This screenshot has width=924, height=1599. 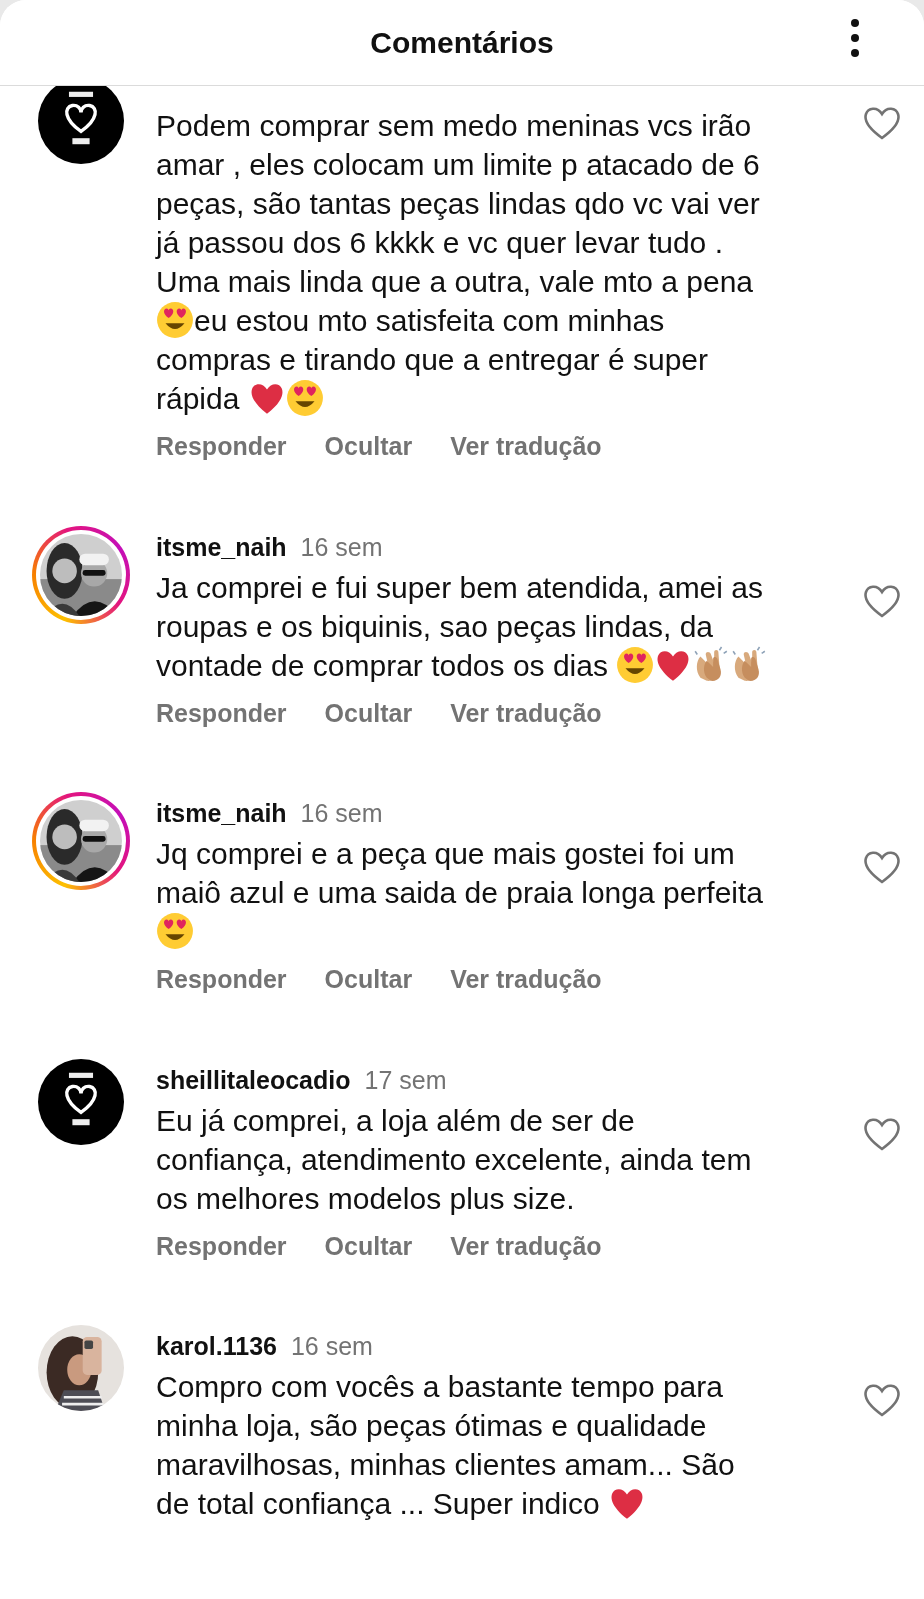 What do you see at coordinates (466, 626) in the screenshot?
I see `comment-text: Ja comprei e fui super bem atendida, amei as roupas e os biquinis, sao peças lindas, da vontade de comprar todos os dias` at bounding box center [466, 626].